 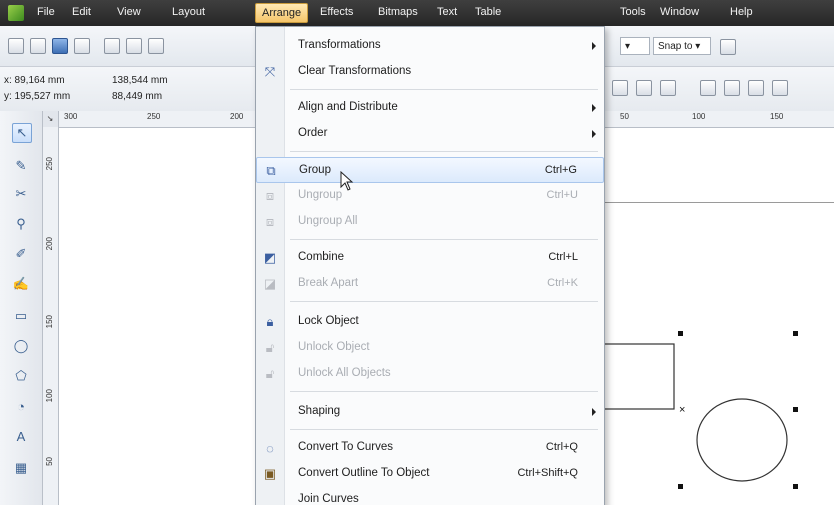 I want to click on ungroup-icon: ⧈, so click(x=270, y=195).